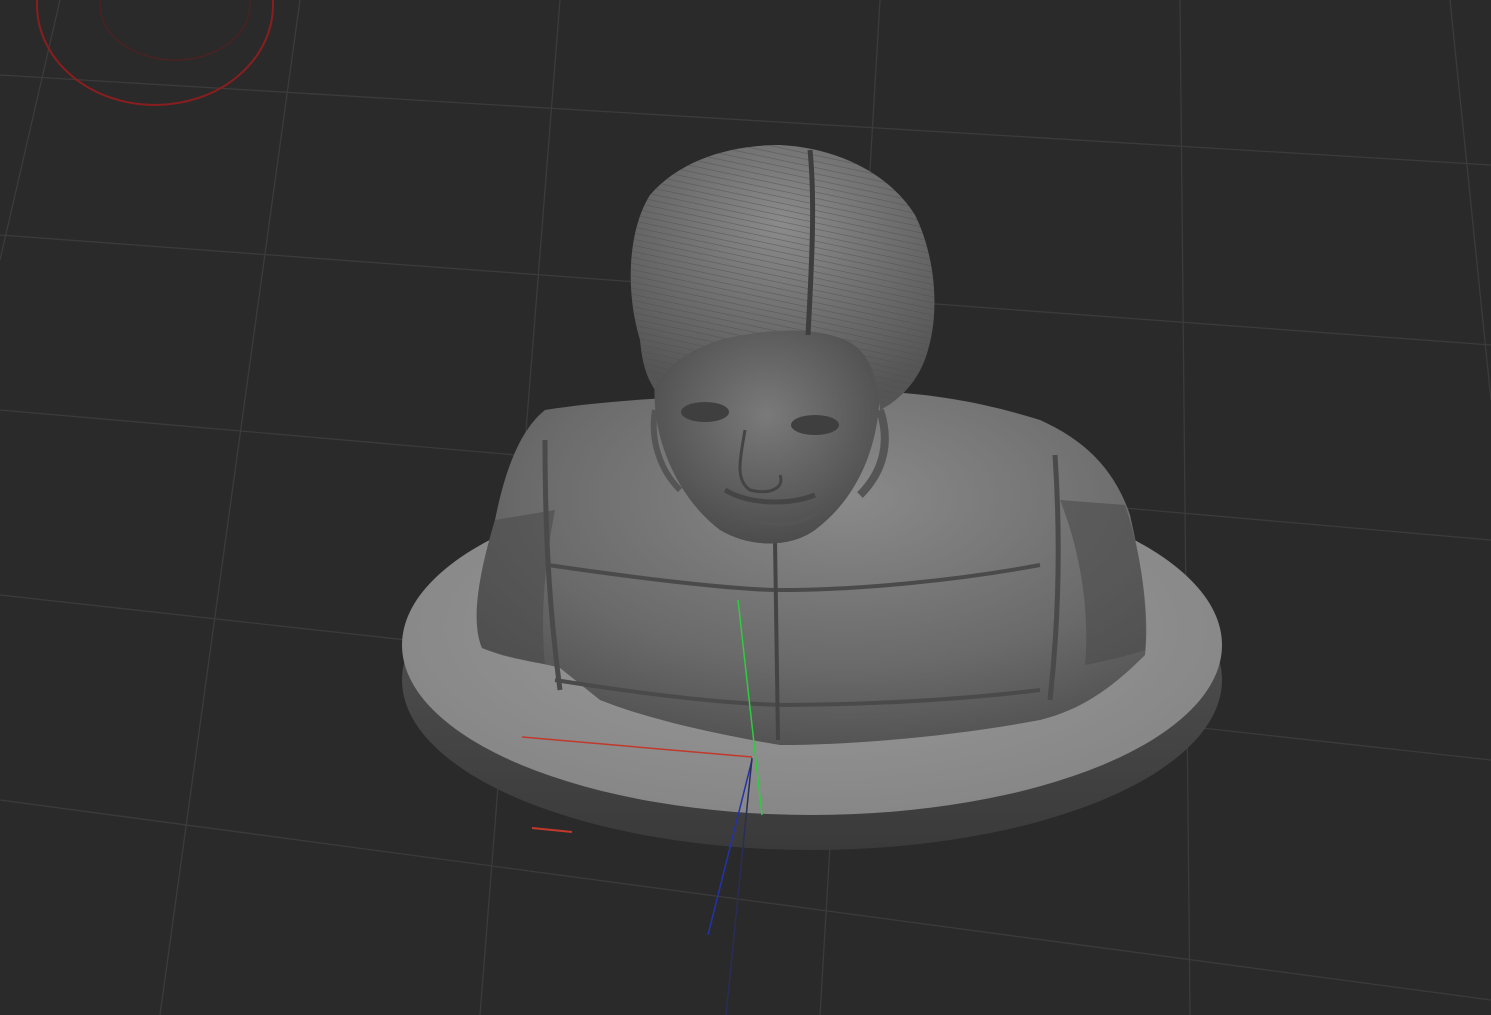 The image size is (1491, 1015). What do you see at coordinates (552, 830) in the screenshot?
I see `x-axis-marker` at bounding box center [552, 830].